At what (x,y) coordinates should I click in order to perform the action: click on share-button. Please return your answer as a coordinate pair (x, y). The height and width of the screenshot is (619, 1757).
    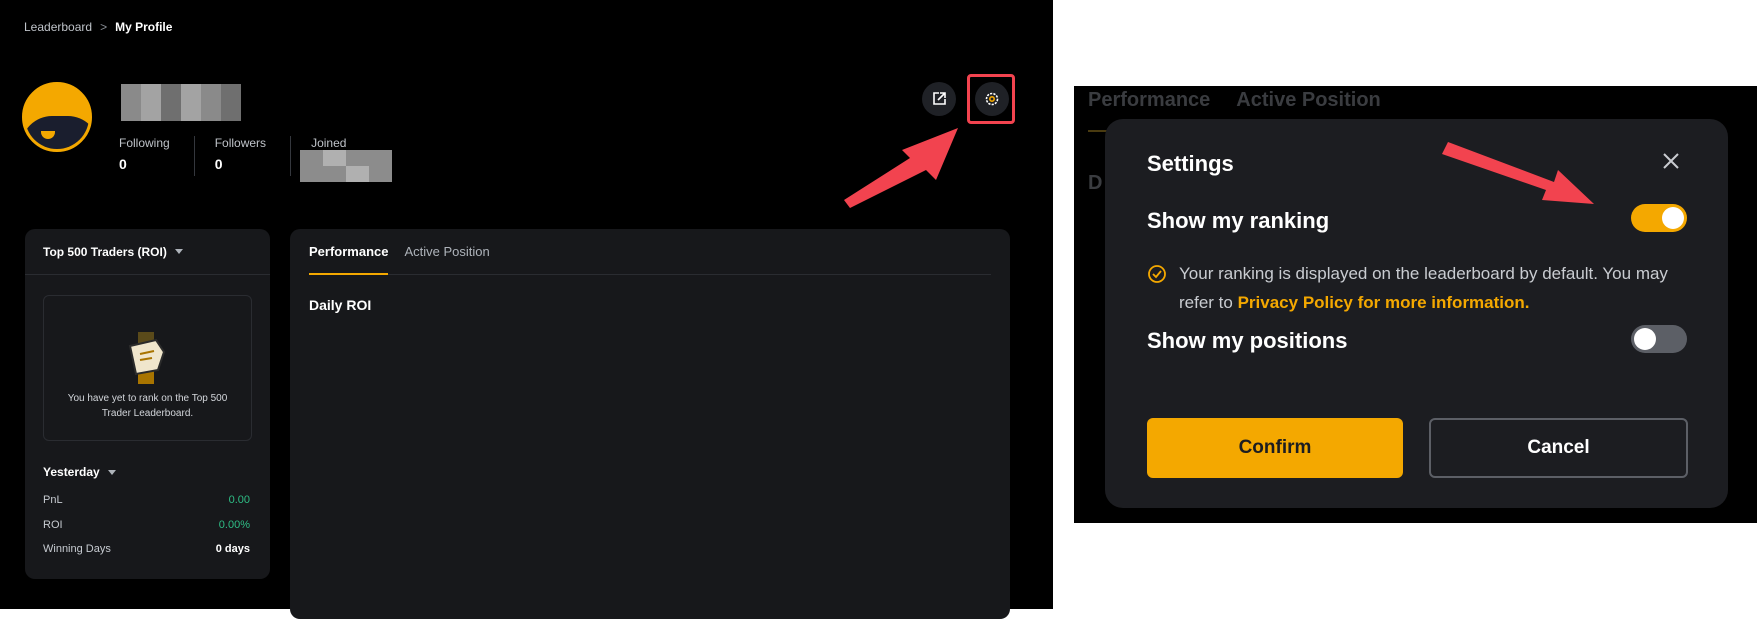
    Looking at the image, I should click on (939, 99).